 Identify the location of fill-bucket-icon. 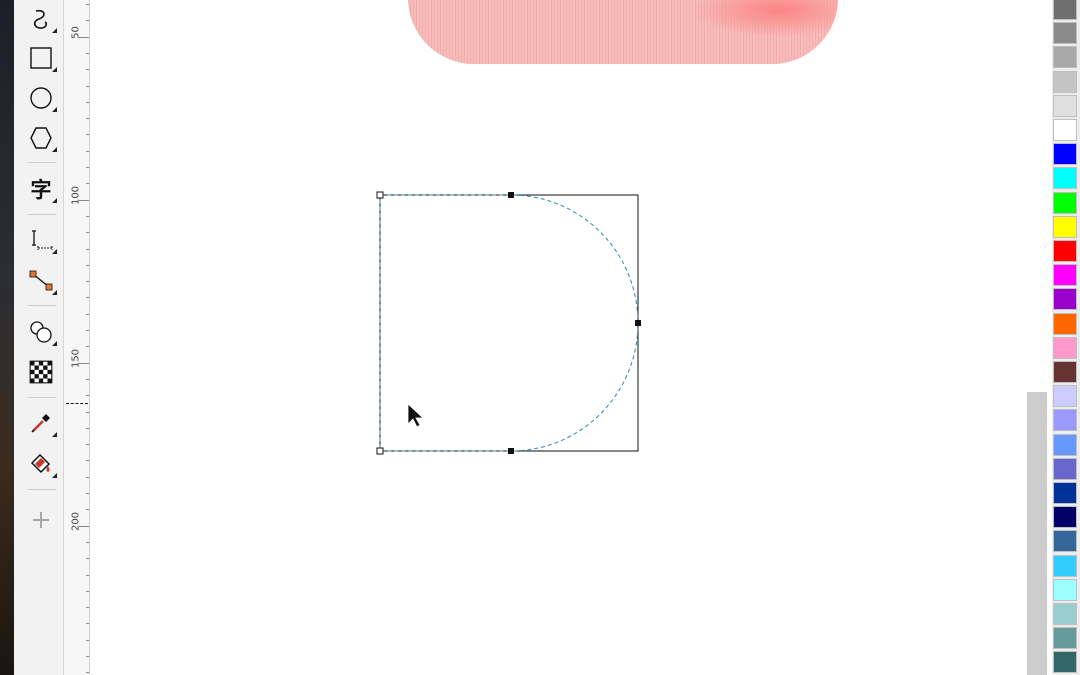
(40, 463).